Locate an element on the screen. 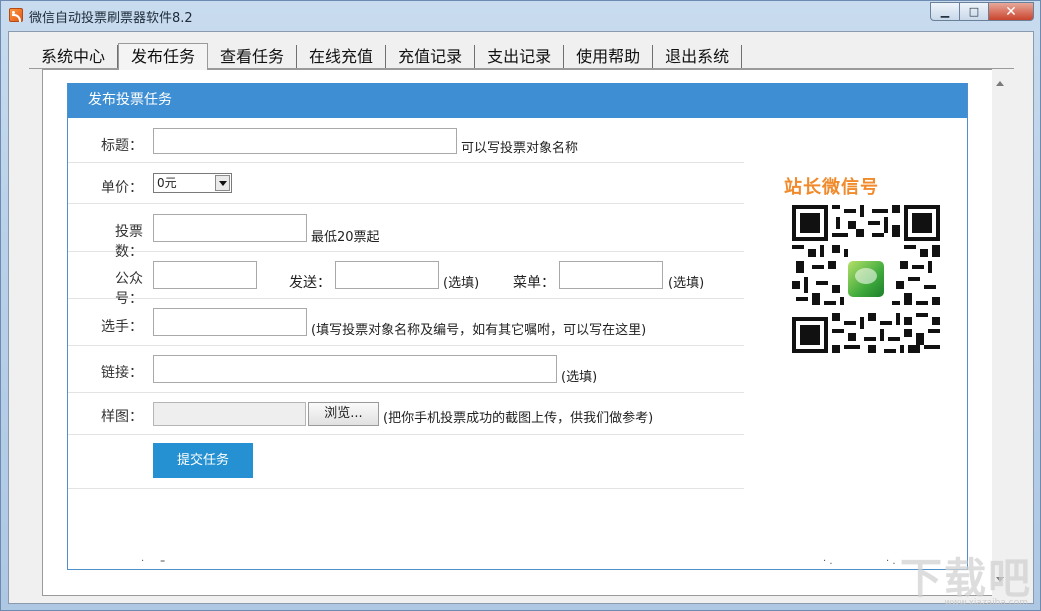 The image size is (1041, 611). window-controls: ▁ □ ✕ is located at coordinates (982, 11).